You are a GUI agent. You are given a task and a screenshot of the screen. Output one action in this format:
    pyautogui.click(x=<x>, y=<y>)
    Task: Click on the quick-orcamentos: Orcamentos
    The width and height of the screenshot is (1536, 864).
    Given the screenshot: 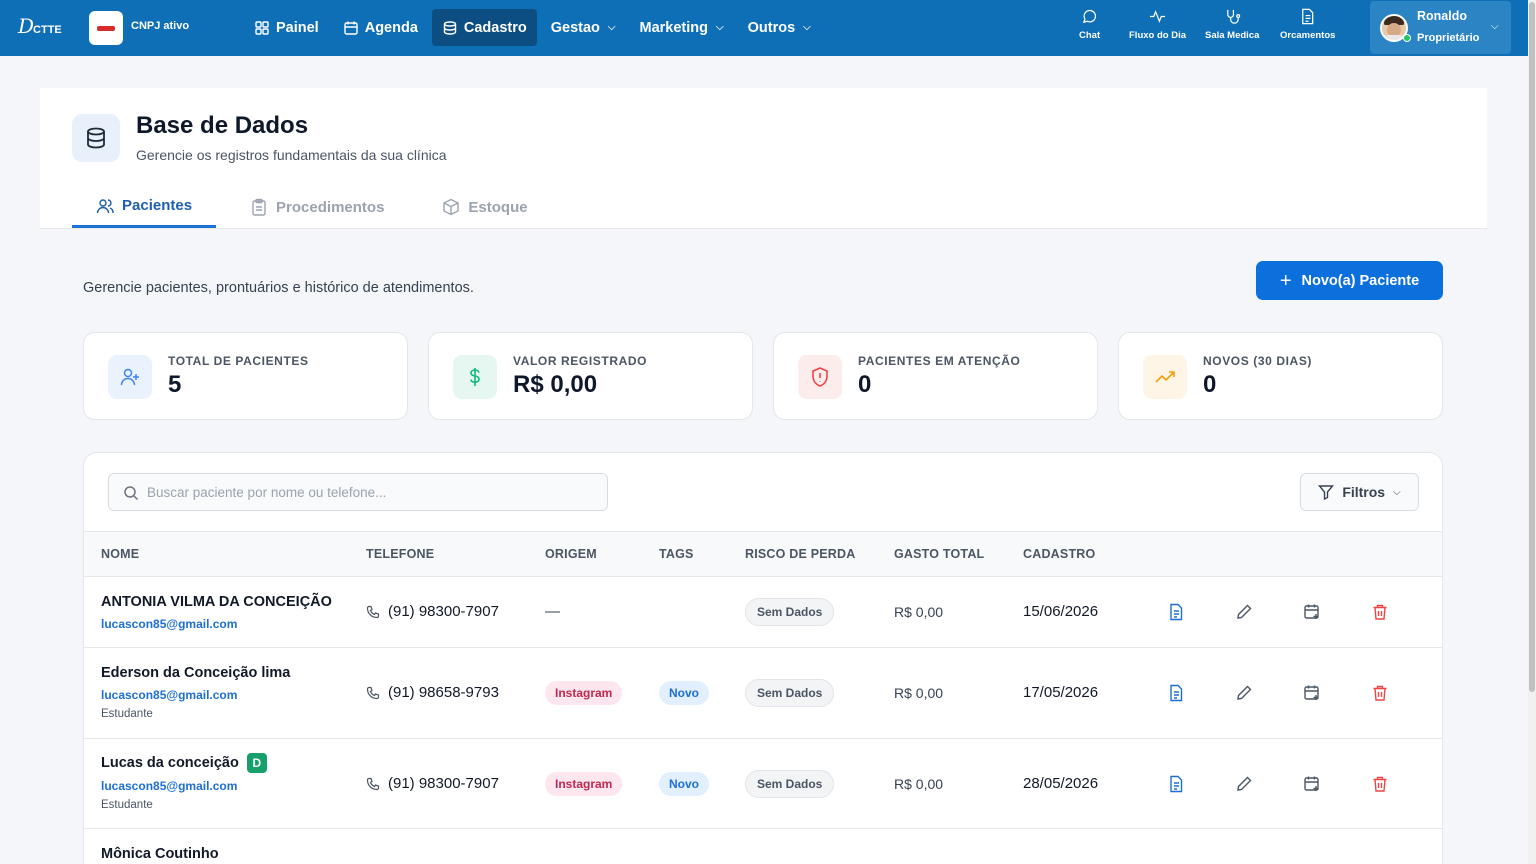 What is the action you would take?
    pyautogui.click(x=1307, y=24)
    